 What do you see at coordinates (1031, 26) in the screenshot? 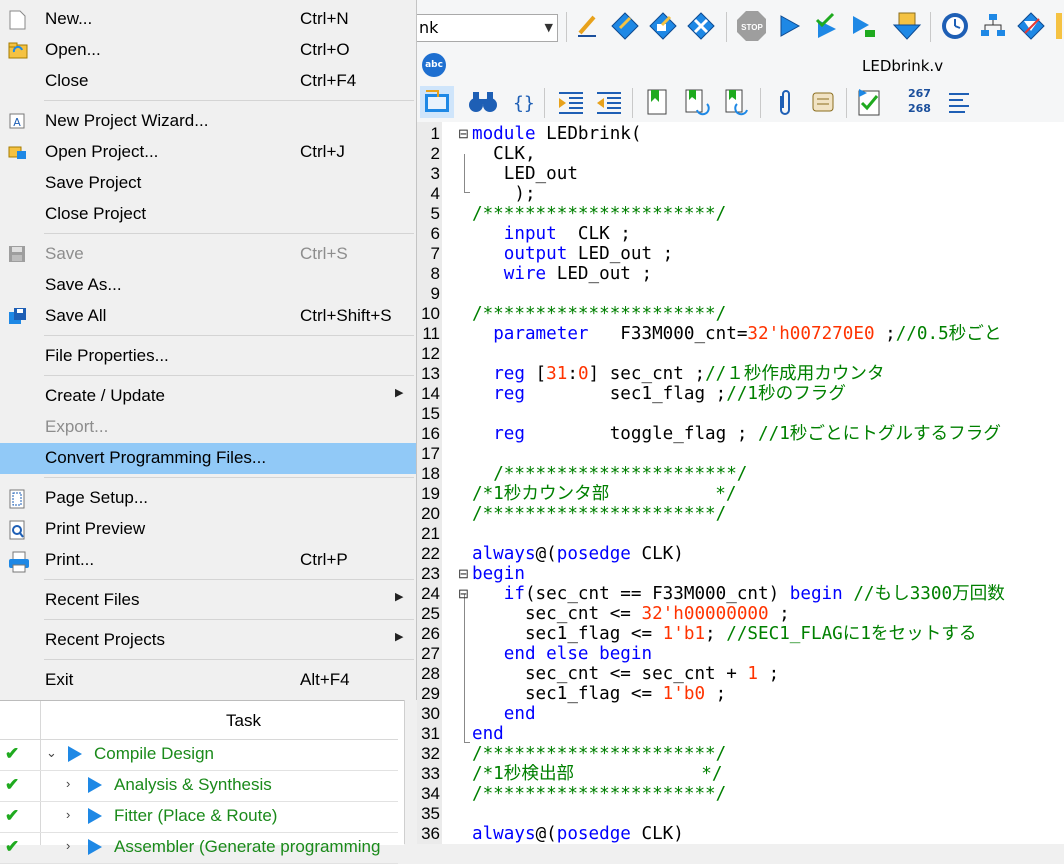
I see `blue-chevron-icon` at bounding box center [1031, 26].